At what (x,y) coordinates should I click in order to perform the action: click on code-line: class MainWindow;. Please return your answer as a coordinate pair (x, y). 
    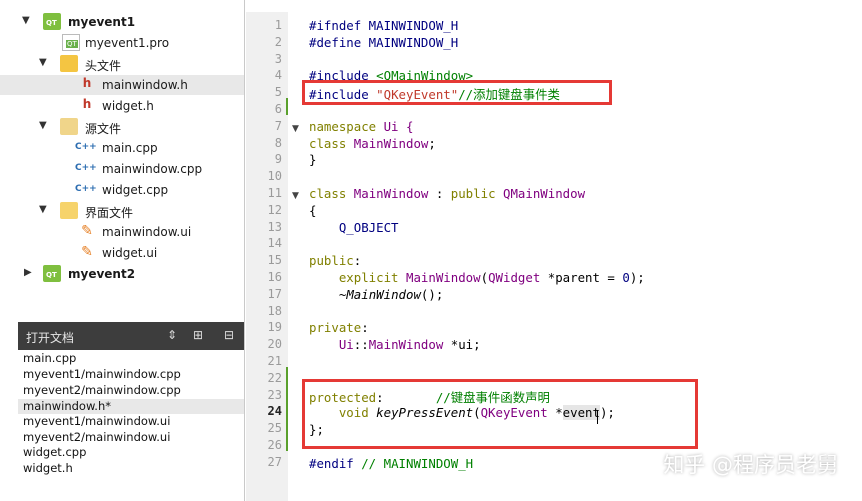
    Looking at the image, I should click on (372, 143).